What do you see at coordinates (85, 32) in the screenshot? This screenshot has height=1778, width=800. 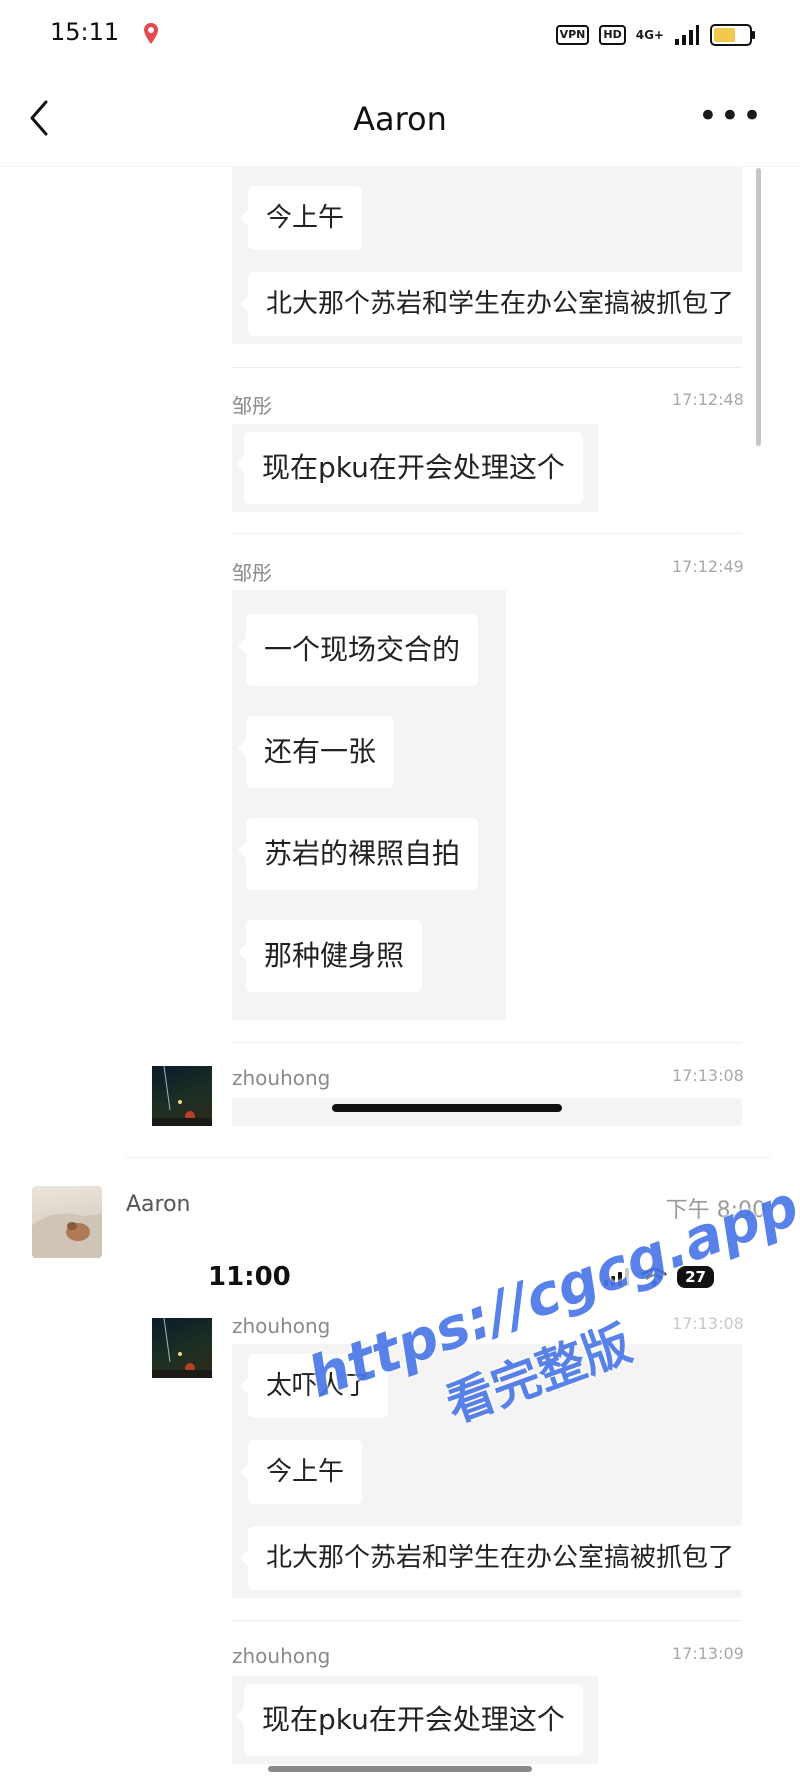 I see `status-time: 15:11` at bounding box center [85, 32].